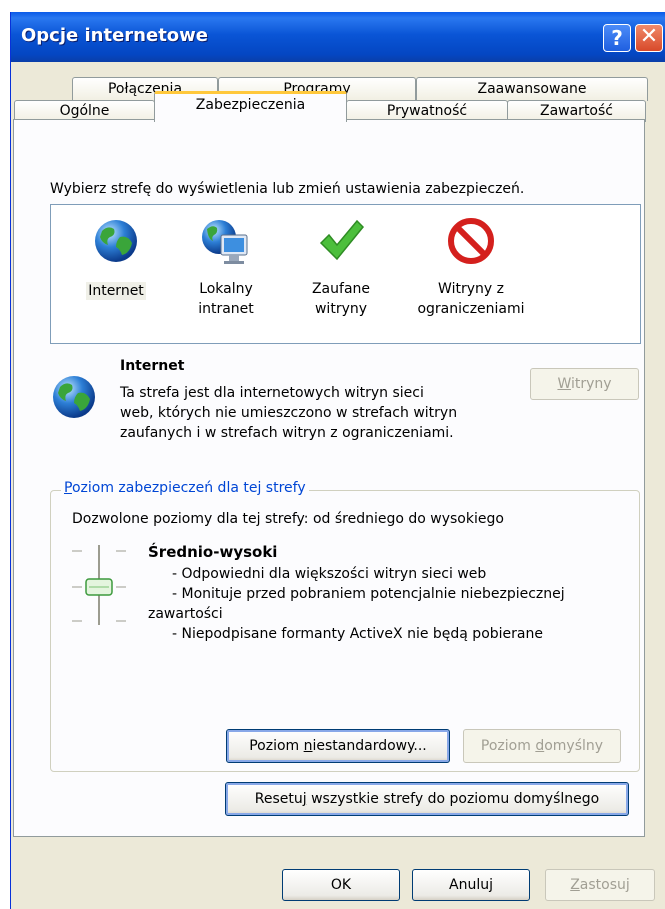 Image resolution: width=665 pixels, height=909 pixels. I want to click on restricted-icon, so click(471, 241).